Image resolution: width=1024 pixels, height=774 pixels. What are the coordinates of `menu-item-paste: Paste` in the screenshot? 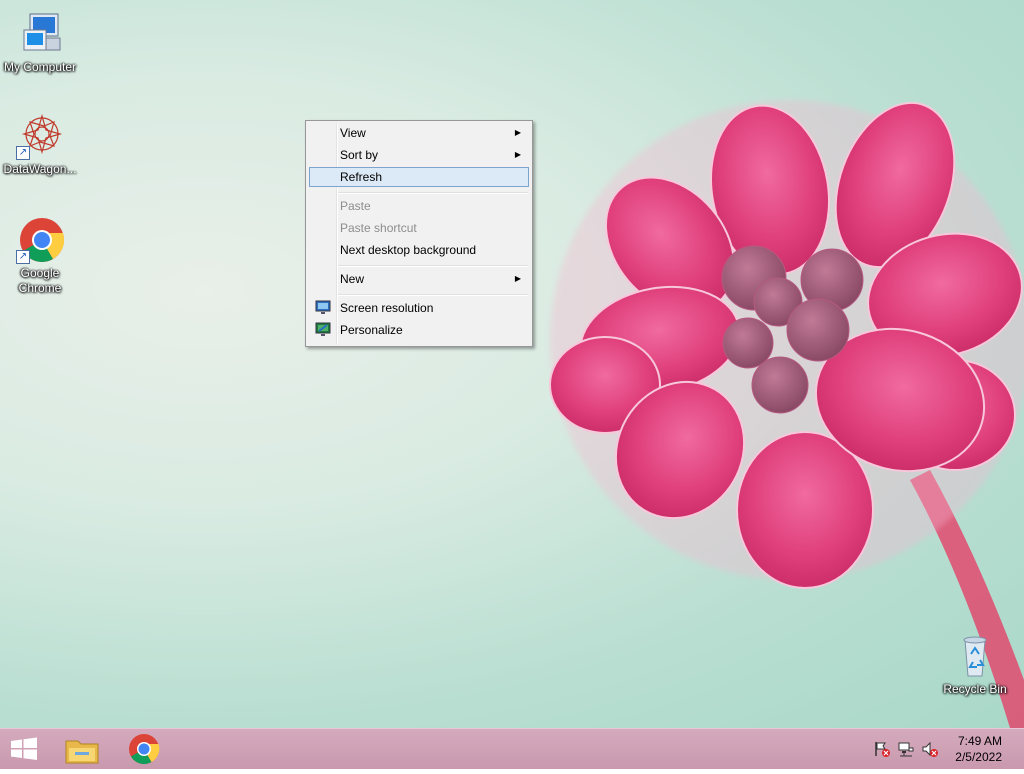 It's located at (419, 206).